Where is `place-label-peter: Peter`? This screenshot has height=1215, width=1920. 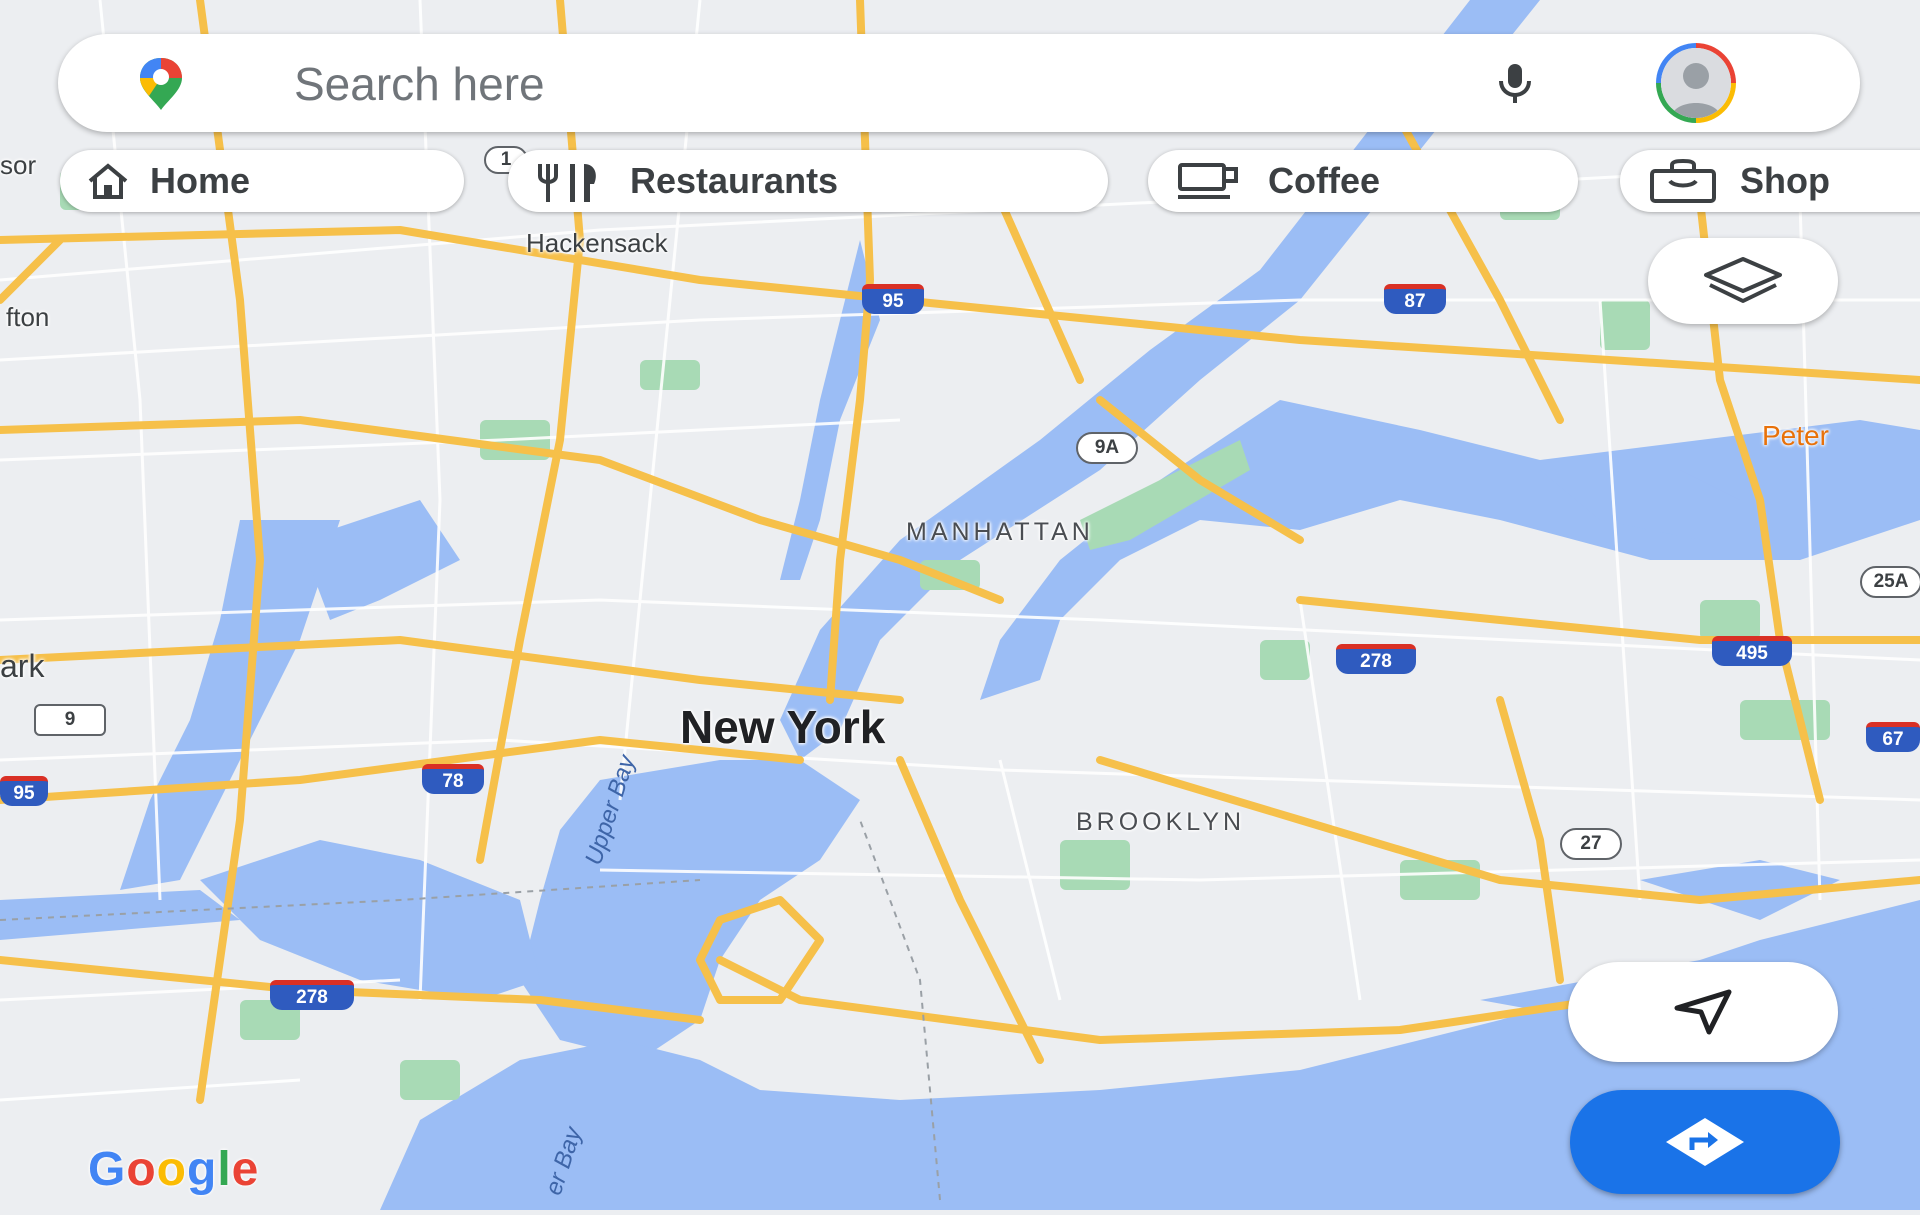 place-label-peter: Peter is located at coordinates (1795, 436).